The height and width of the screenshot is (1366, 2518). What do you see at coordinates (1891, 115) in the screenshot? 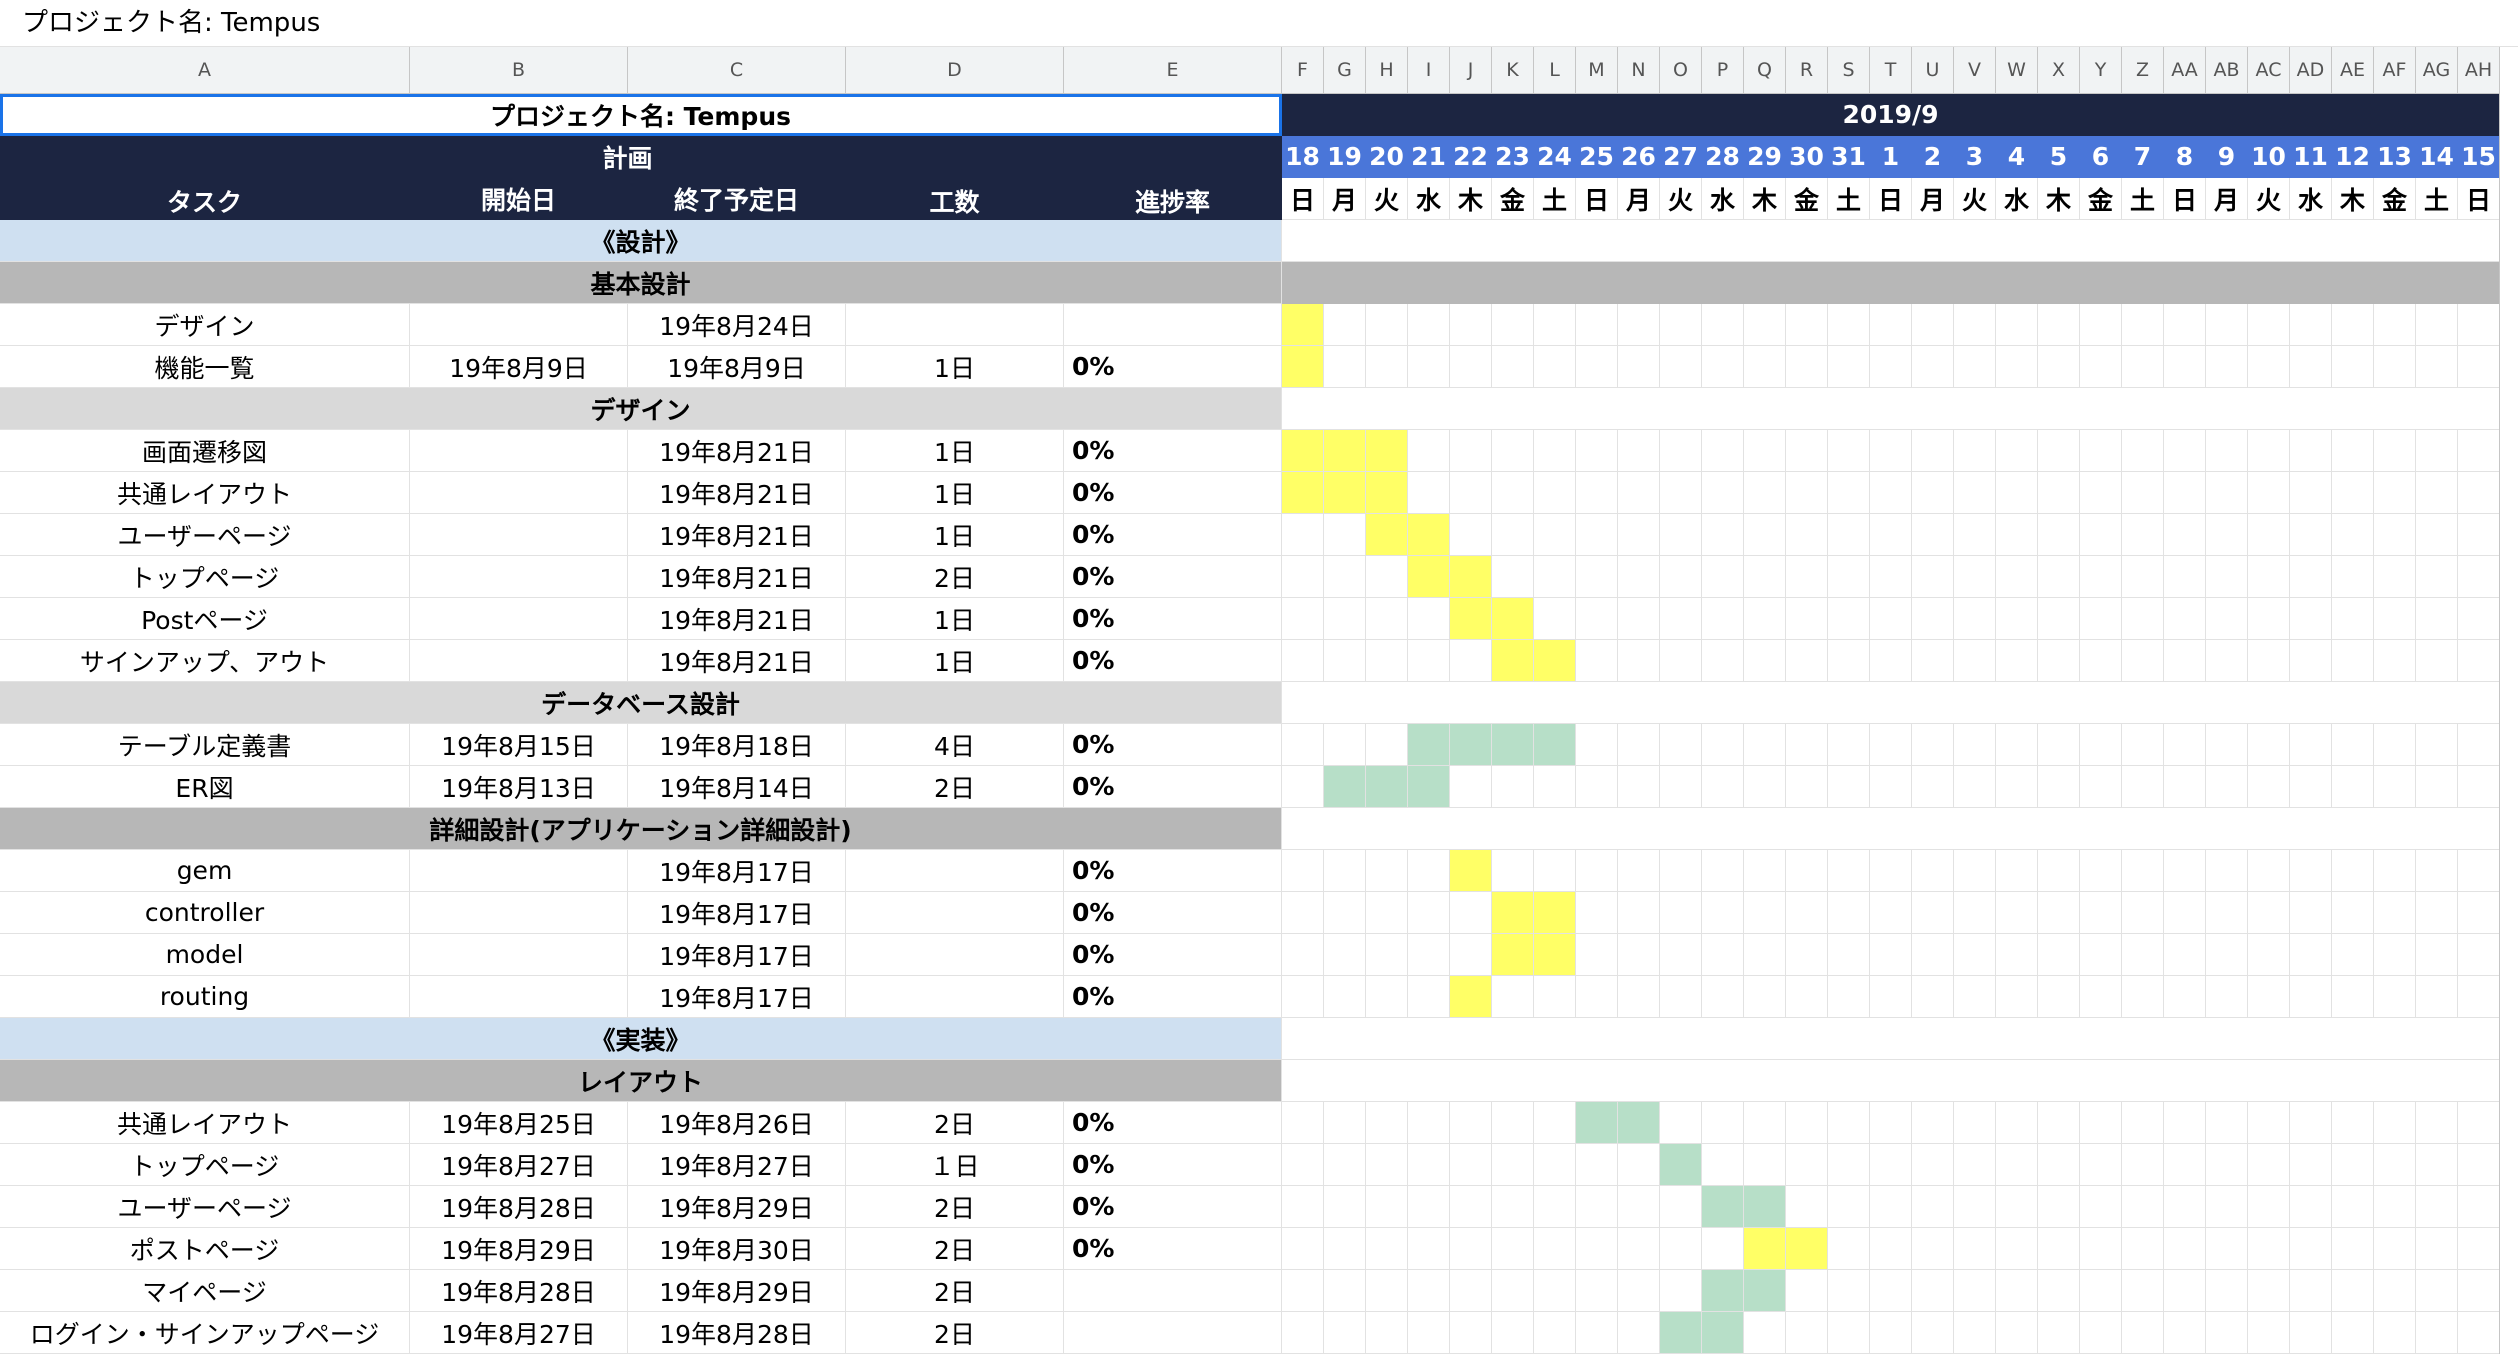
I see `month-label-cell: 2019/9` at bounding box center [1891, 115].